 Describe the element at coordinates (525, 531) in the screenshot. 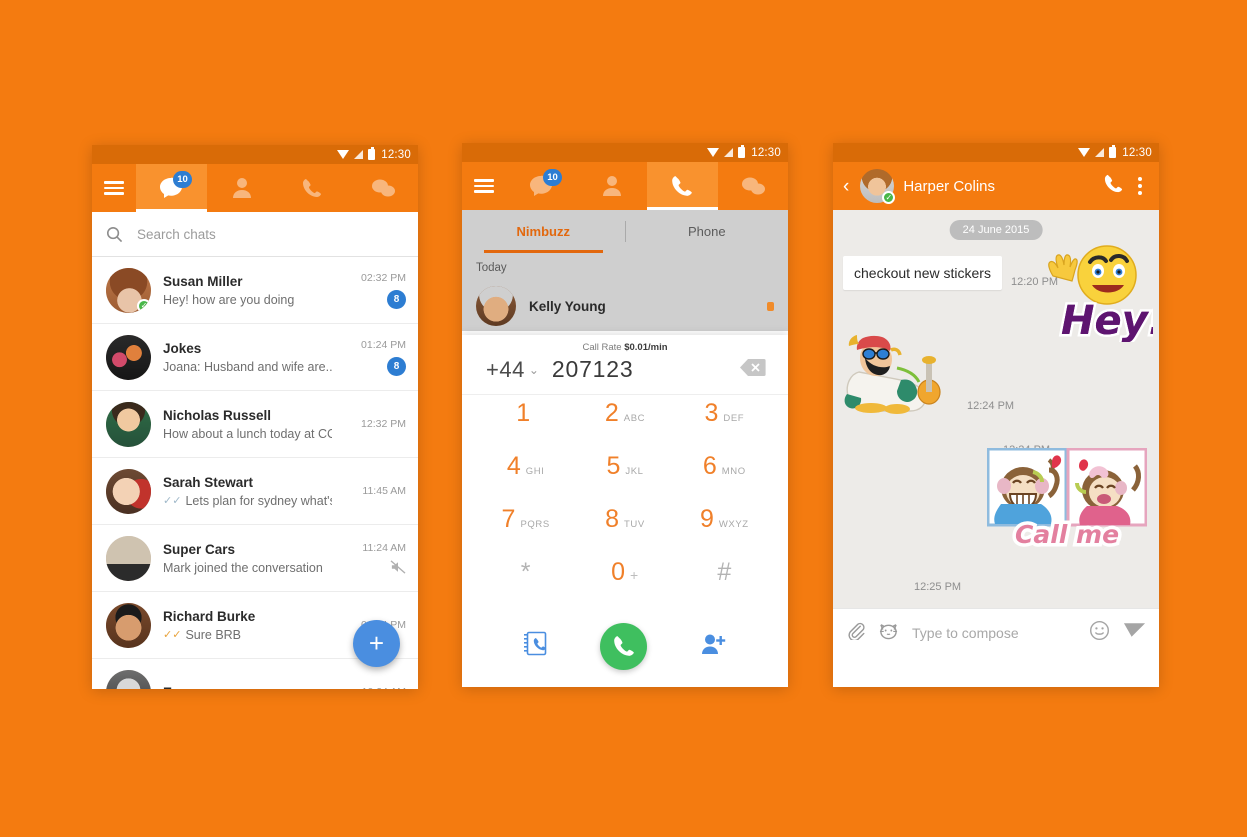

I see `dialpad-key-7: 7 PQRS` at that location.